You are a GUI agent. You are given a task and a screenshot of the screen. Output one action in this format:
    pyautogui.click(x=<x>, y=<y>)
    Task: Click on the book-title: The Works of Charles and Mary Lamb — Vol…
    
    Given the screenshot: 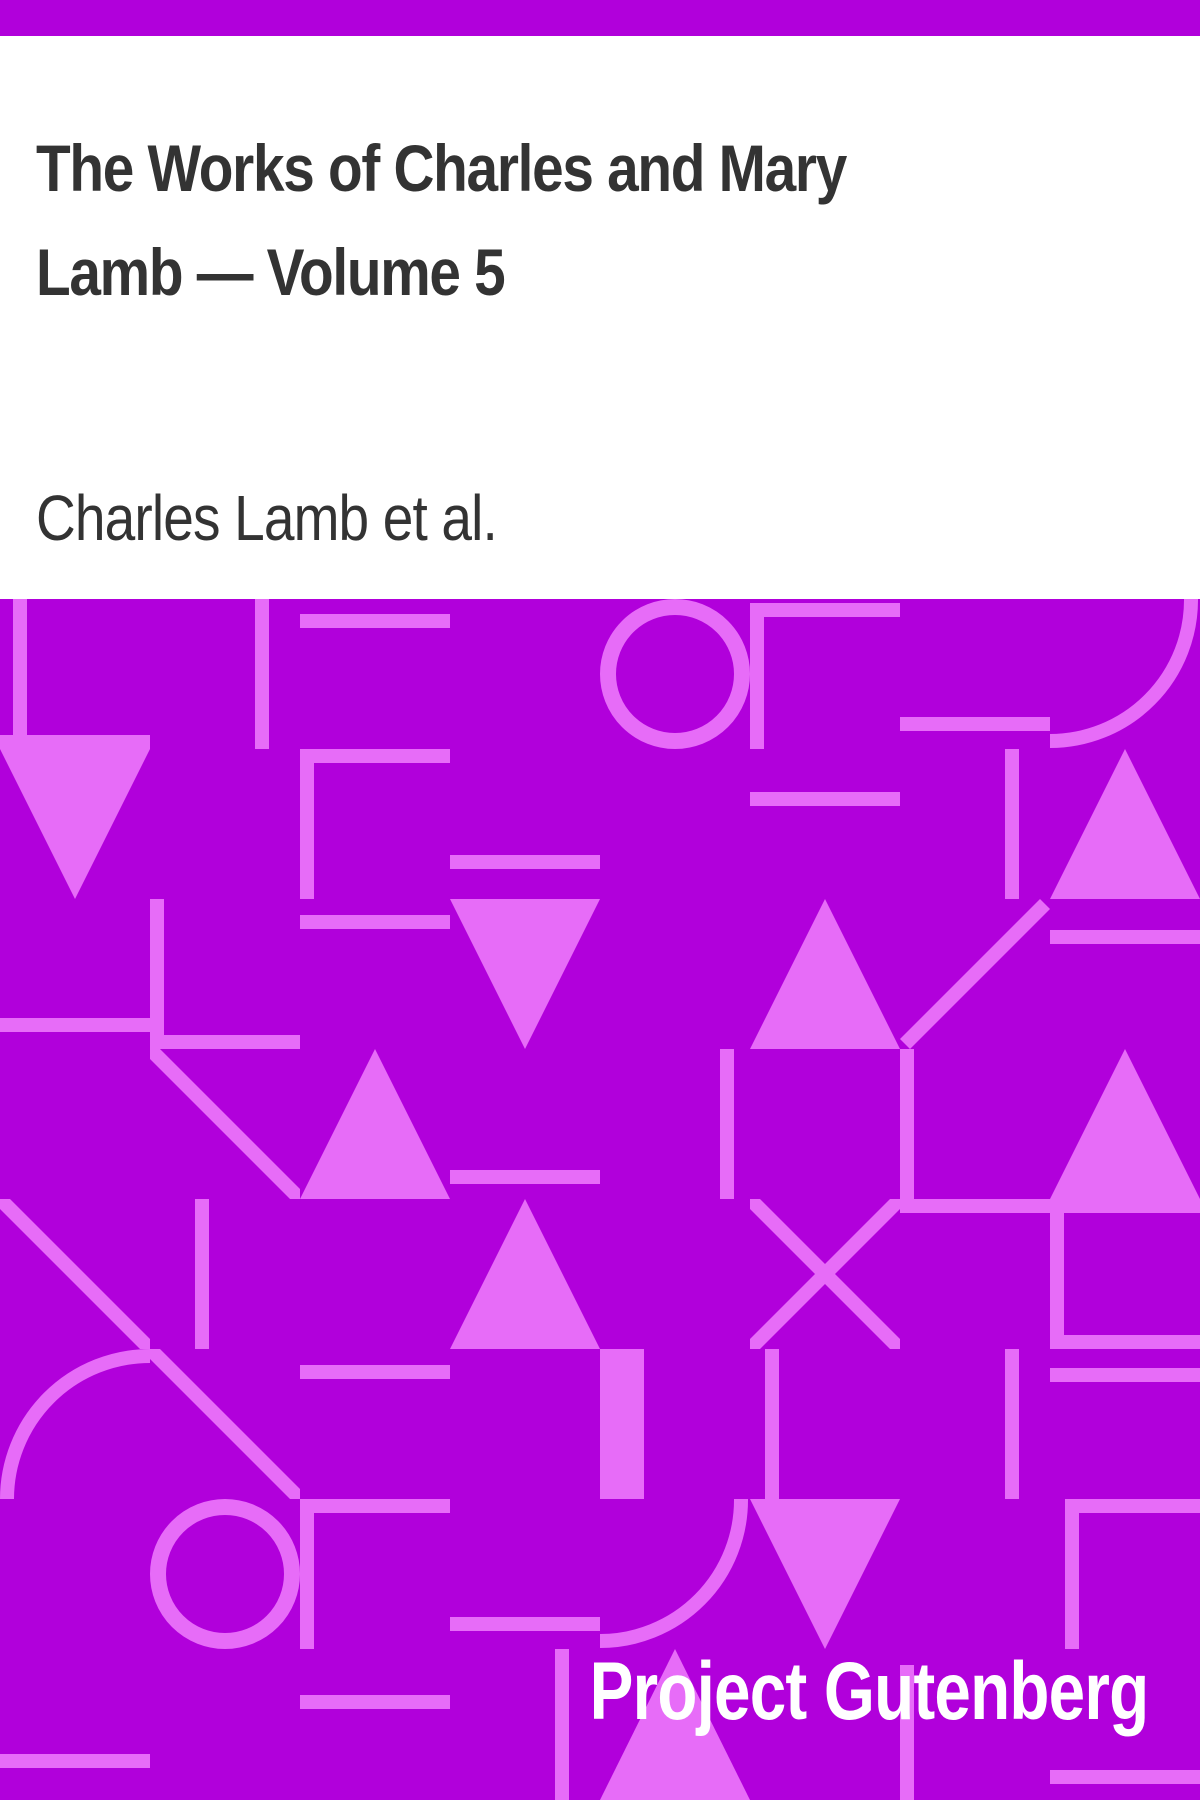 What is the action you would take?
    pyautogui.click(x=441, y=220)
    